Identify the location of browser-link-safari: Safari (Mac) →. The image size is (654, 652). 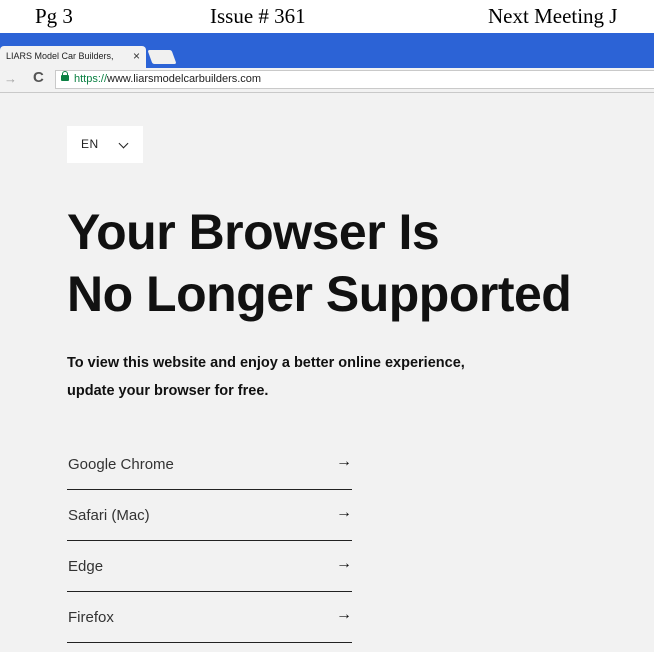
(209, 515).